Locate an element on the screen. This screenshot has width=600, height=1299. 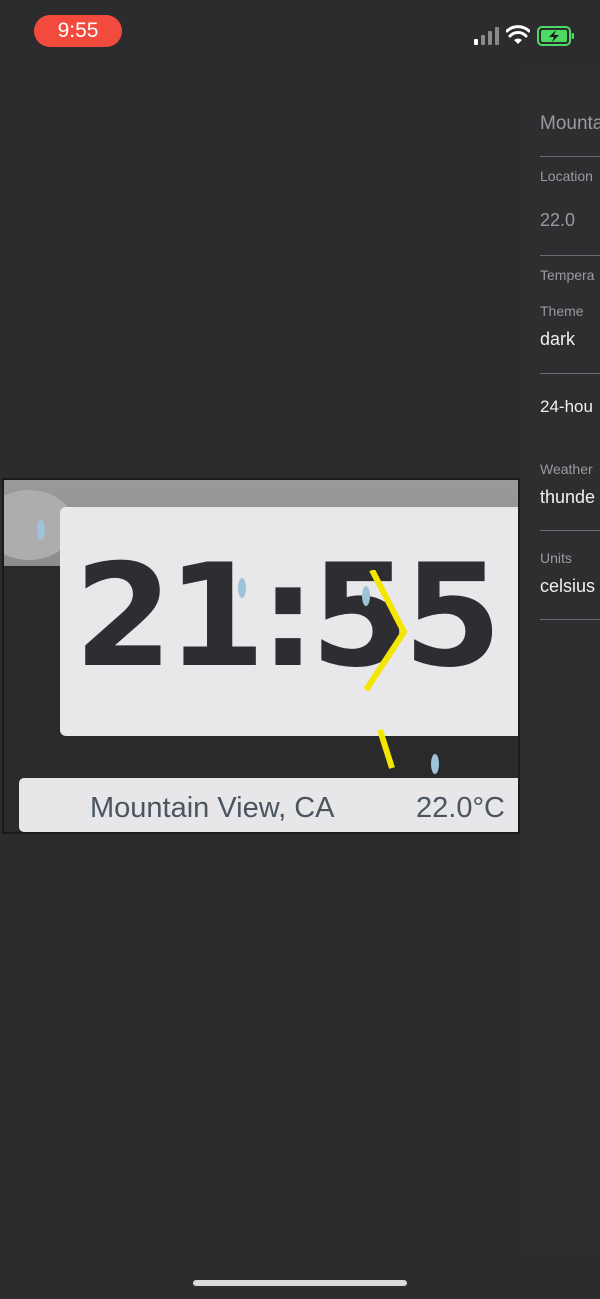
weather-select: thunde is located at coordinates (567, 497).